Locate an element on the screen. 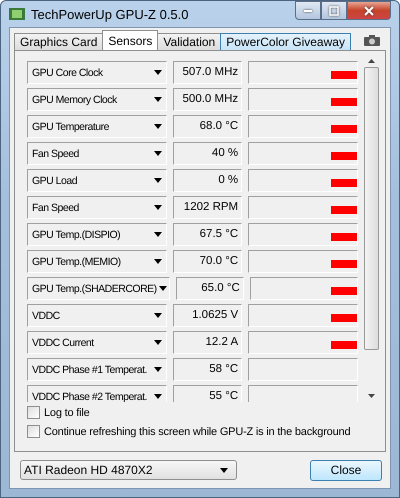  window-title: TechPowerUp GPU-Z 0.5.0 is located at coordinates (110, 14).